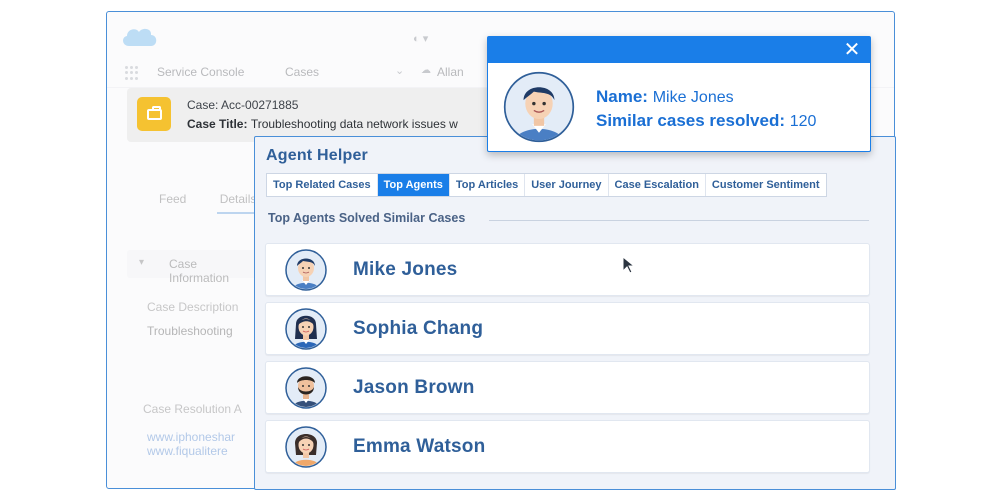  What do you see at coordinates (142, 262) in the screenshot?
I see `chevron-down-icon: ▾` at bounding box center [142, 262].